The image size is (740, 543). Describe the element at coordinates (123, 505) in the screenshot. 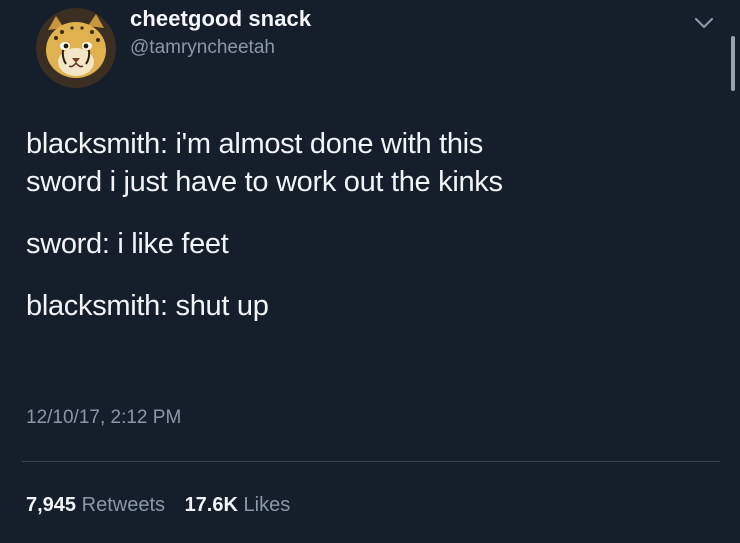

I see `retweets-label: Retweets` at that location.